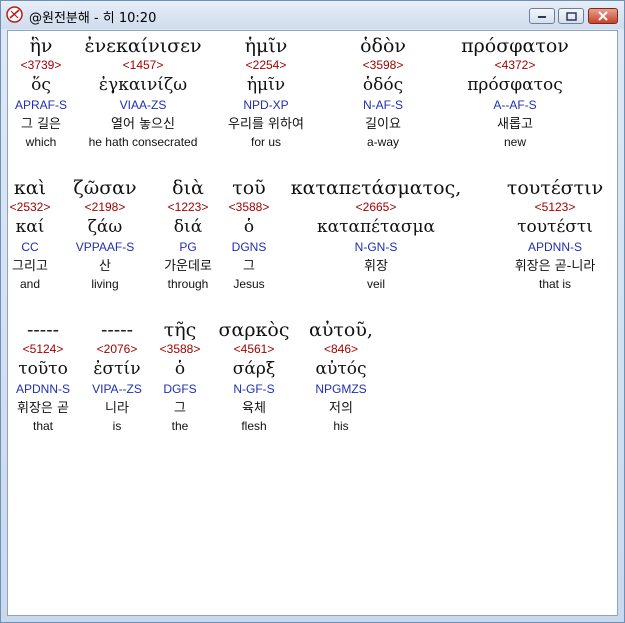 Image resolution: width=625 pixels, height=623 pixels. I want to click on close-icon, so click(603, 16).